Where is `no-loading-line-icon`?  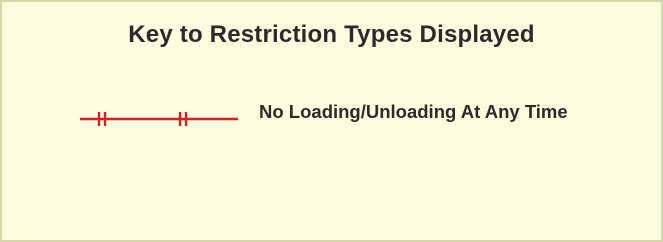 no-loading-line-icon is located at coordinates (159, 119).